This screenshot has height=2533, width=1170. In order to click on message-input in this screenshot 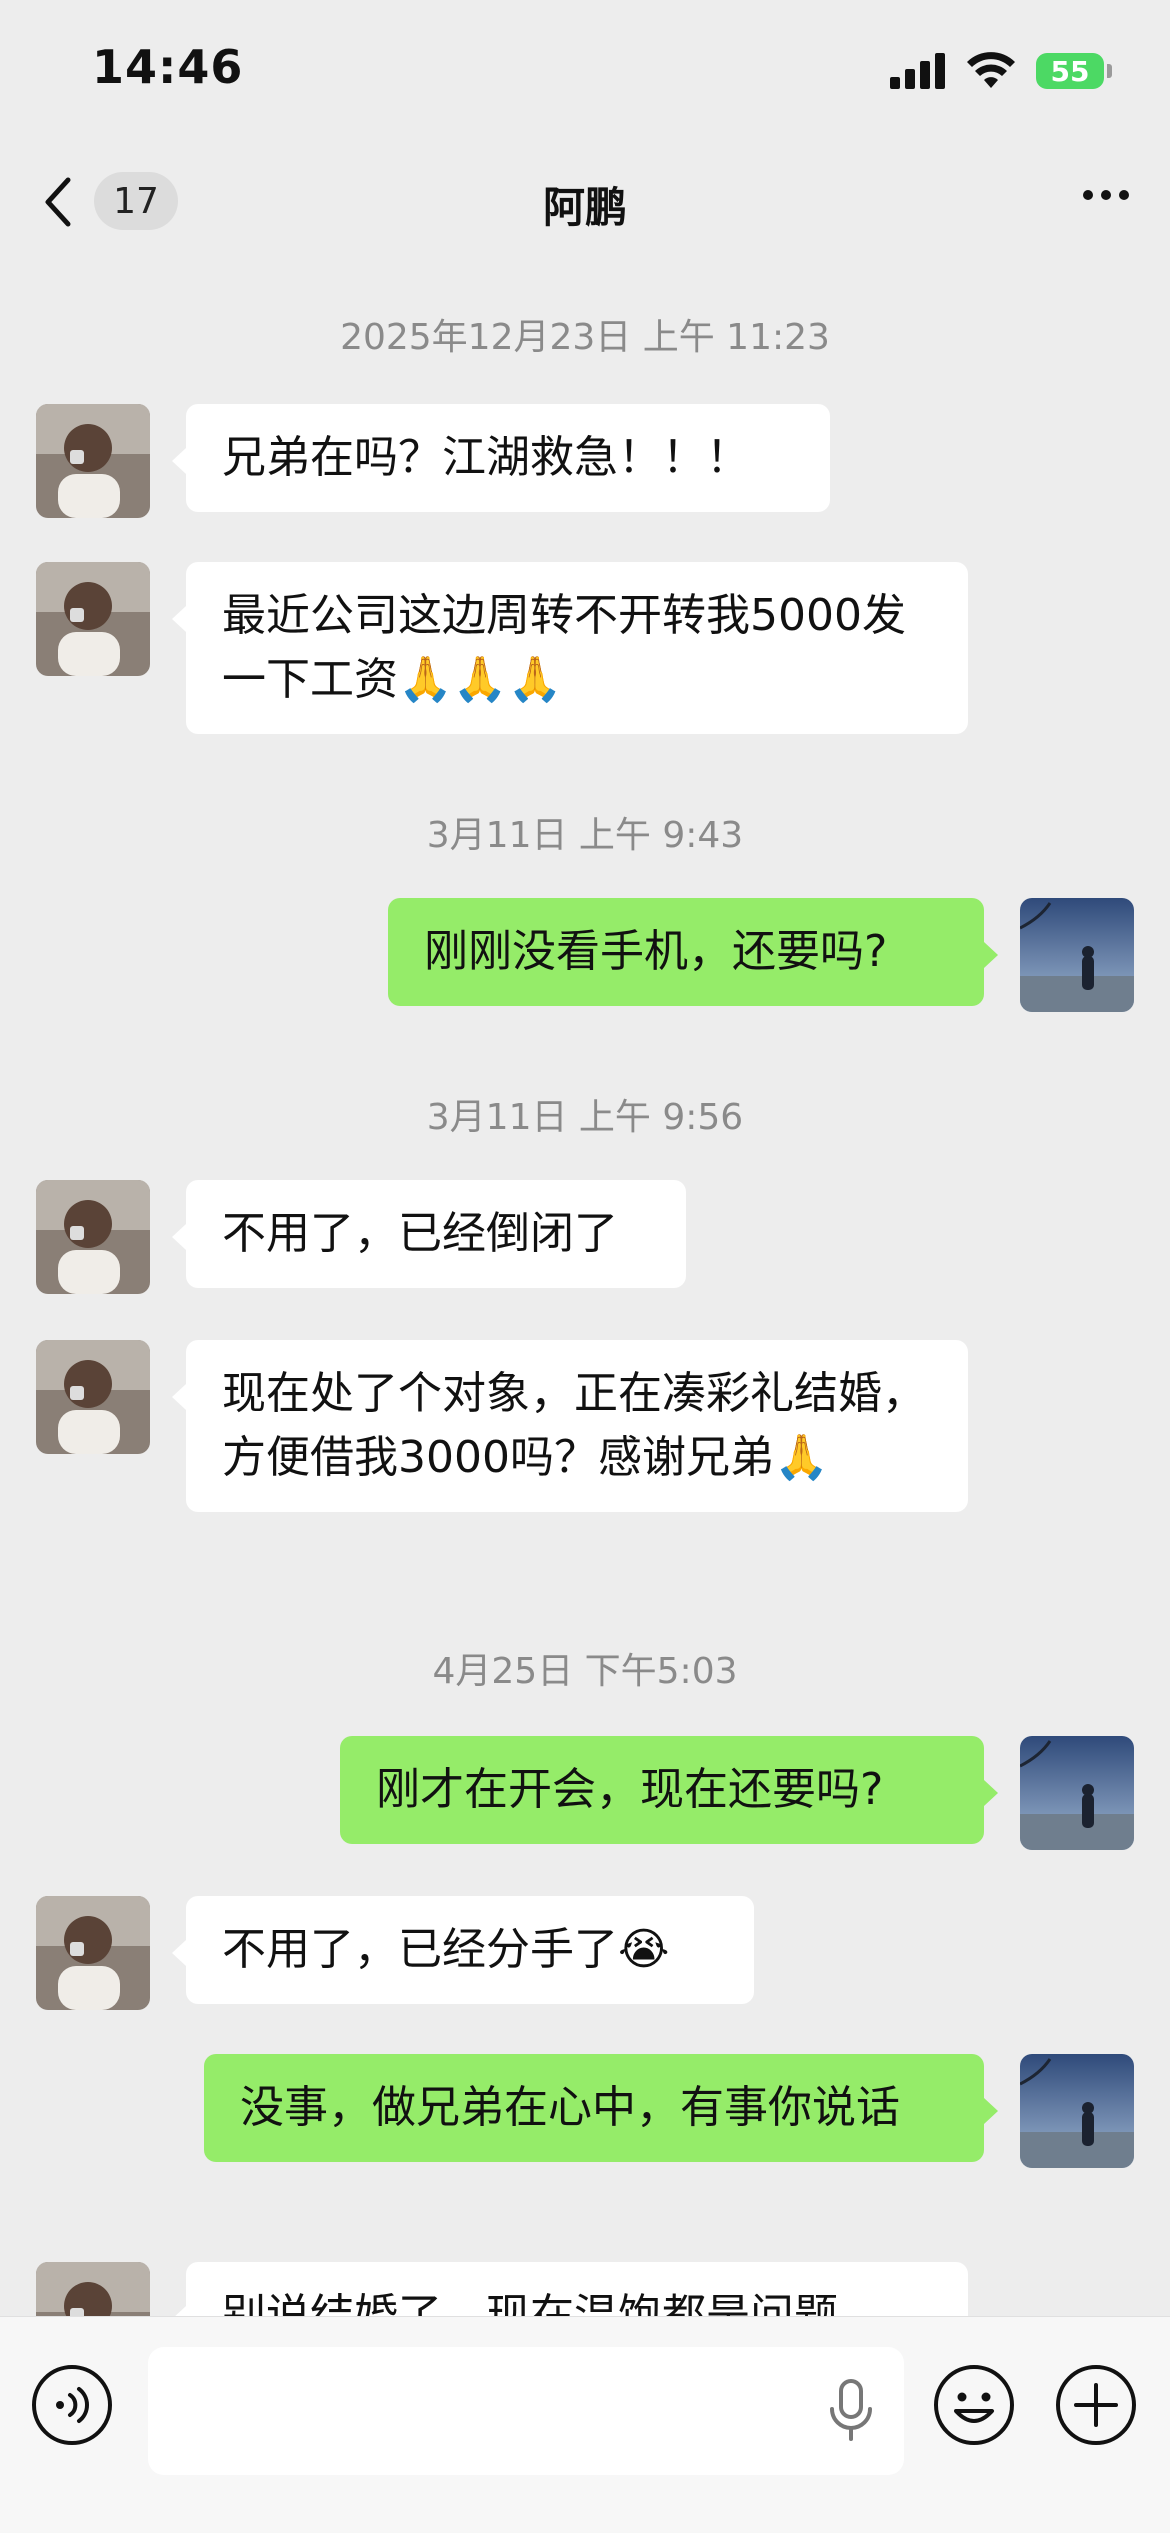, I will do `click(526, 2411)`.